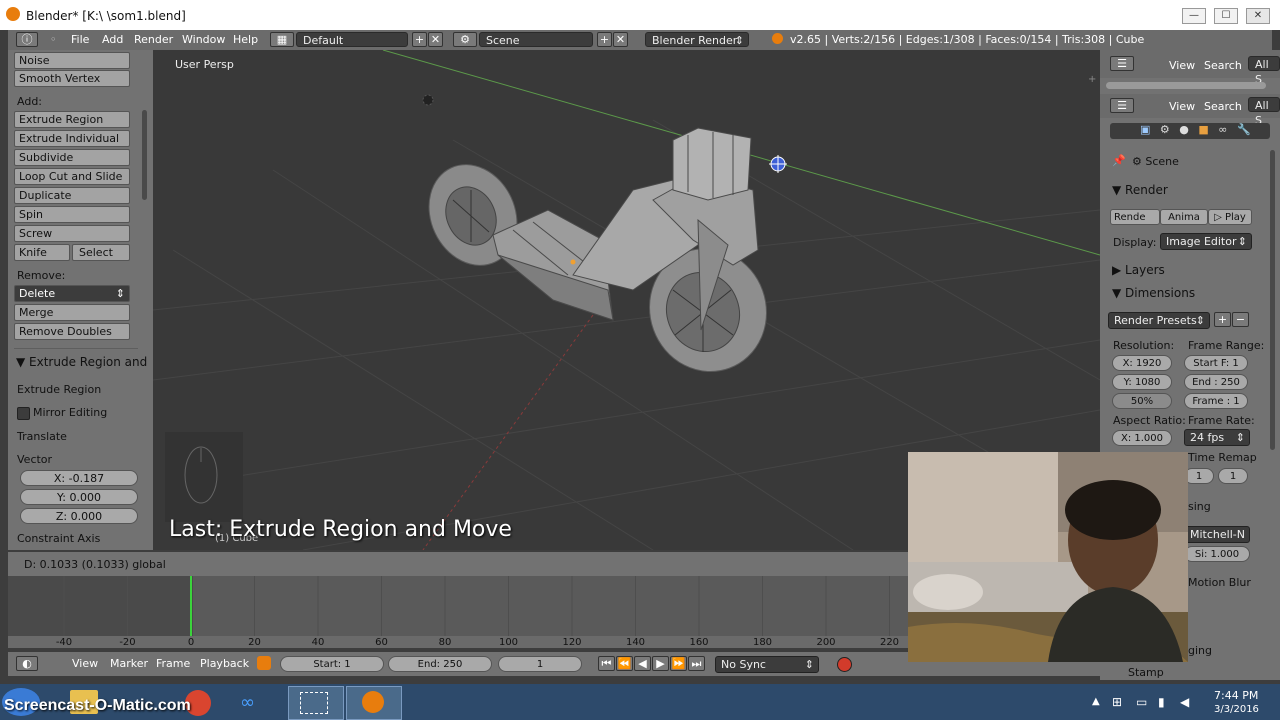  Describe the element at coordinates (81, 362) in the screenshot. I see `operator-panel-header: ▼ Extrude Region and` at that location.